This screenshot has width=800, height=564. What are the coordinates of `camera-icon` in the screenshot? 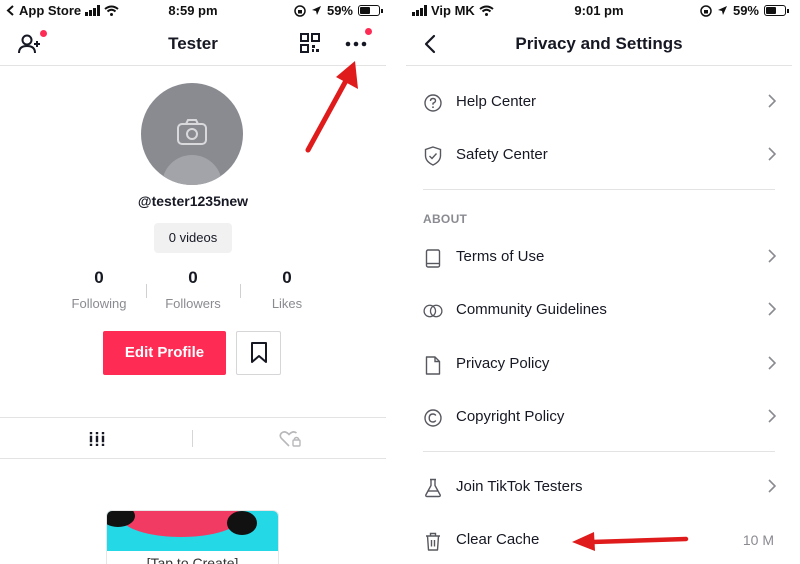 It's located at (192, 132).